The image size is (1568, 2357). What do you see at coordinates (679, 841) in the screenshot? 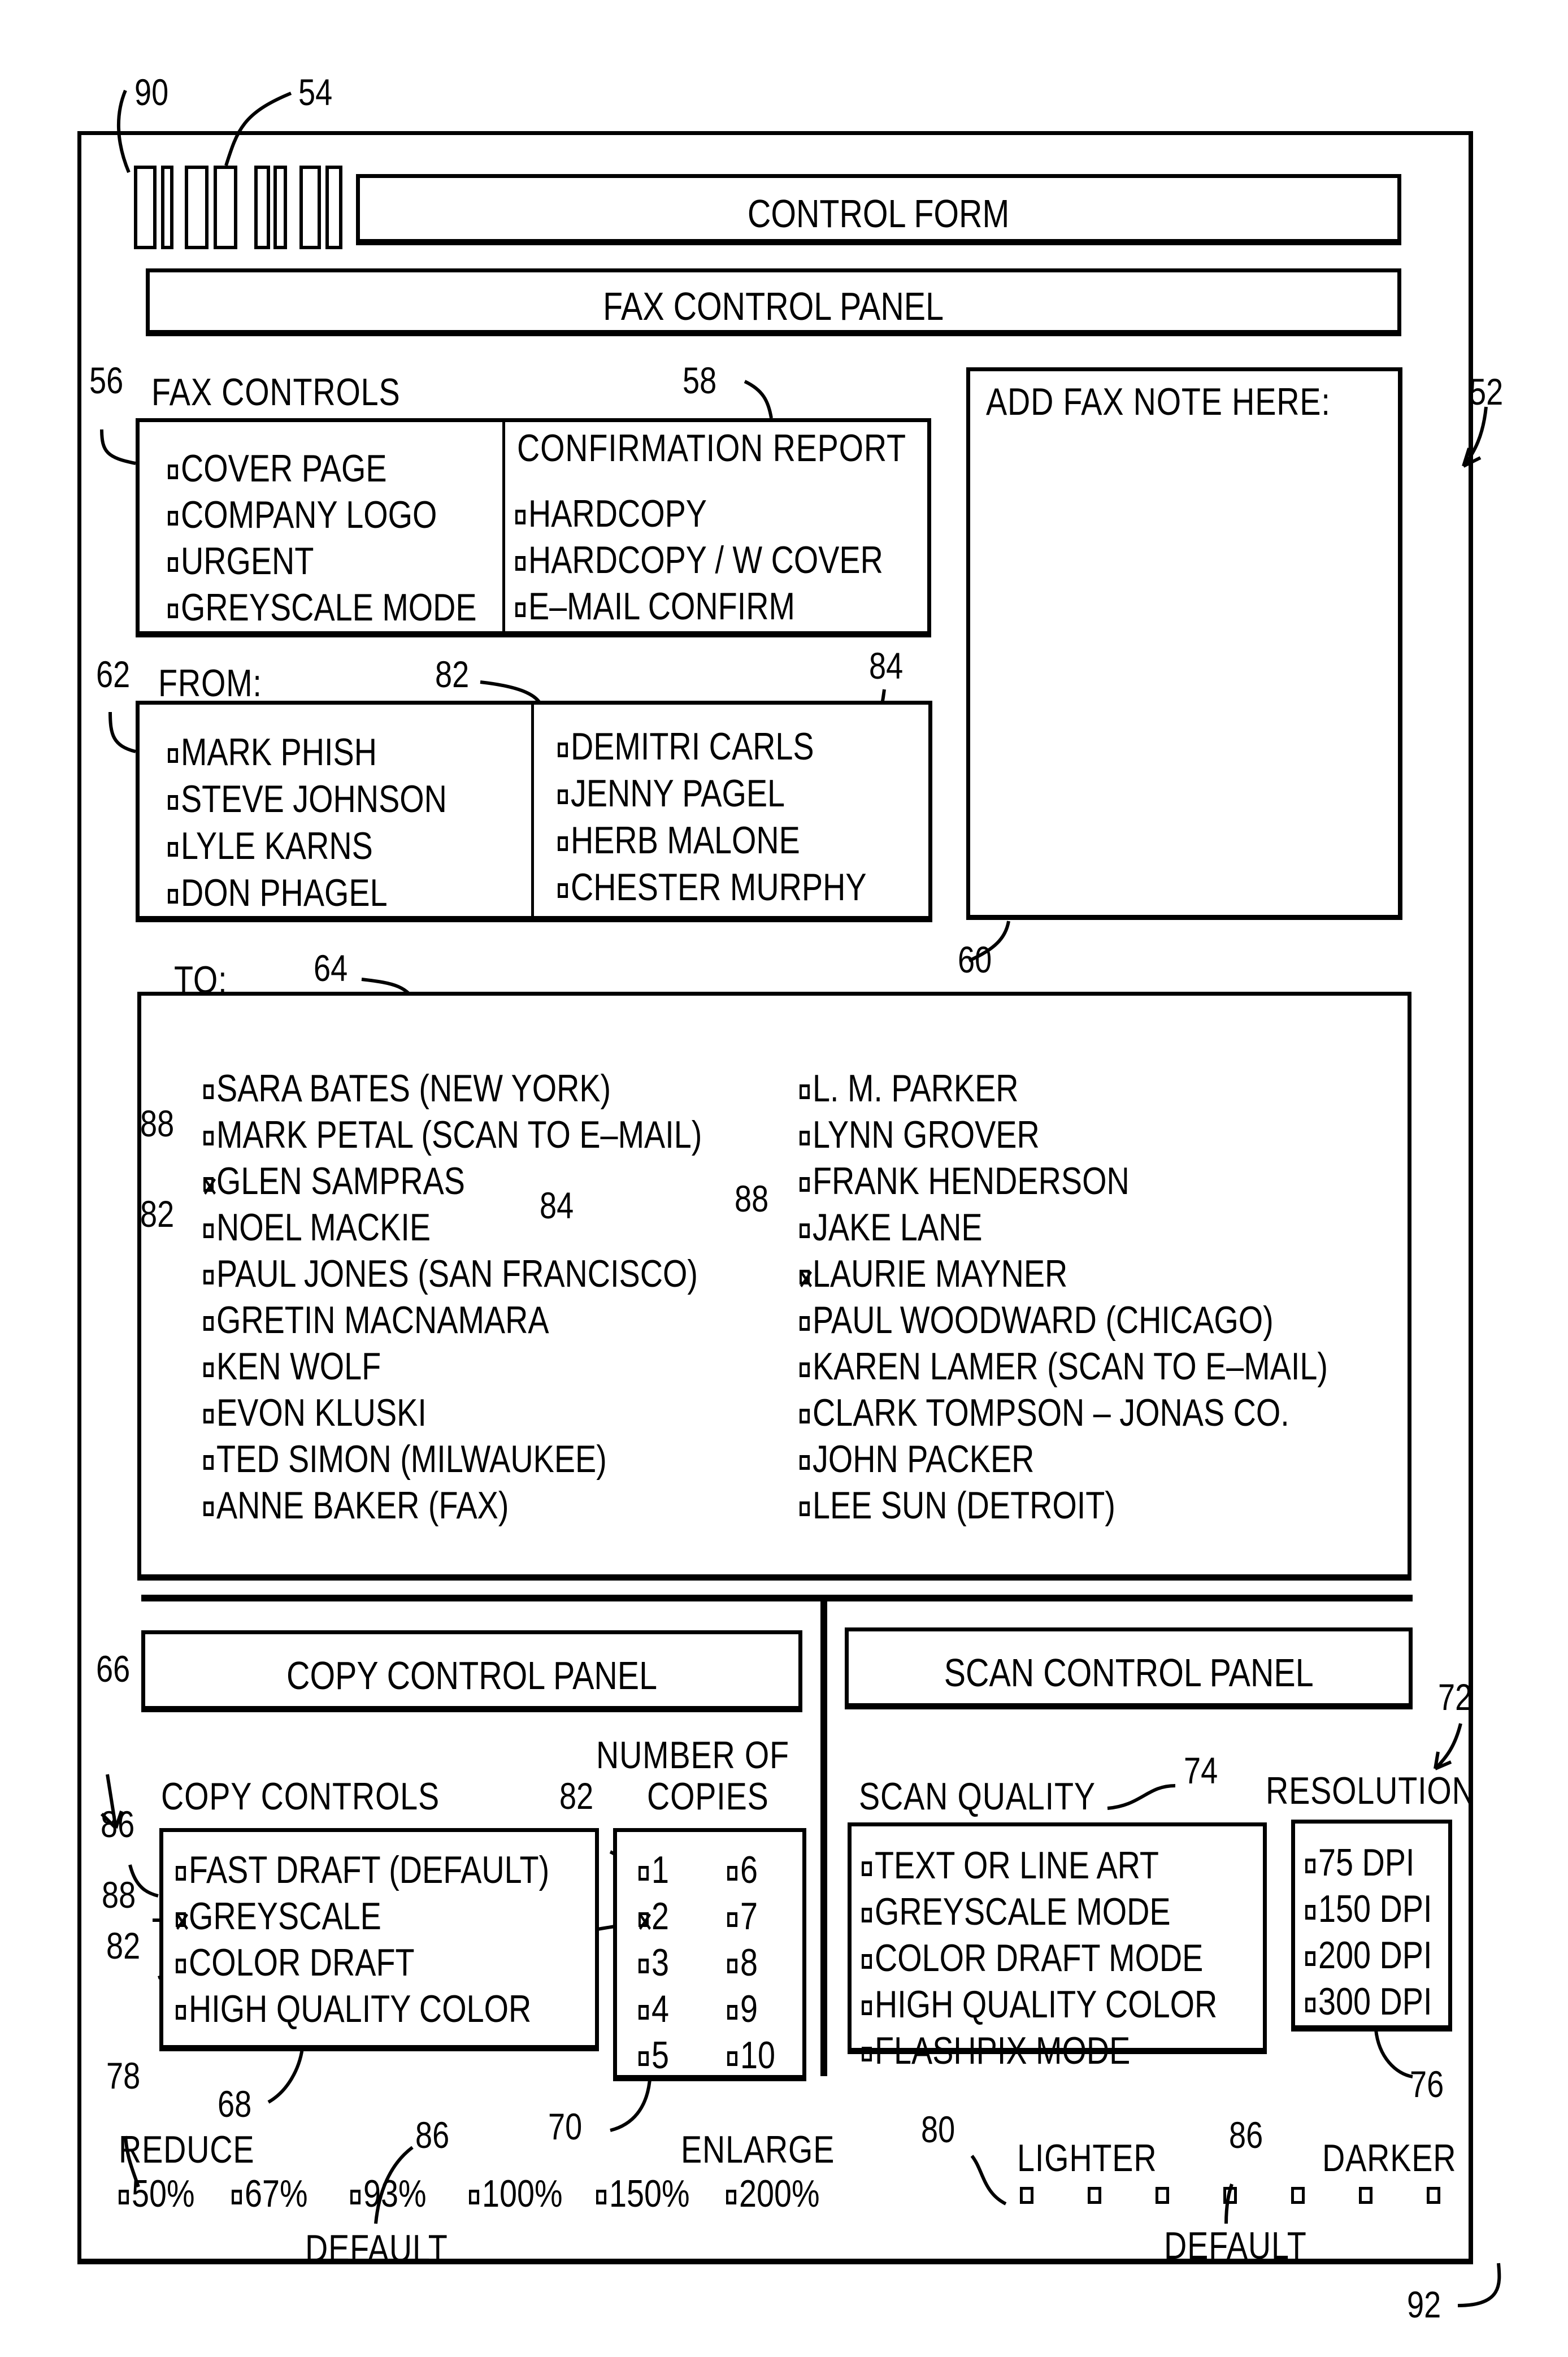
I see `from-sender-option: HERB MALONE` at bounding box center [679, 841].